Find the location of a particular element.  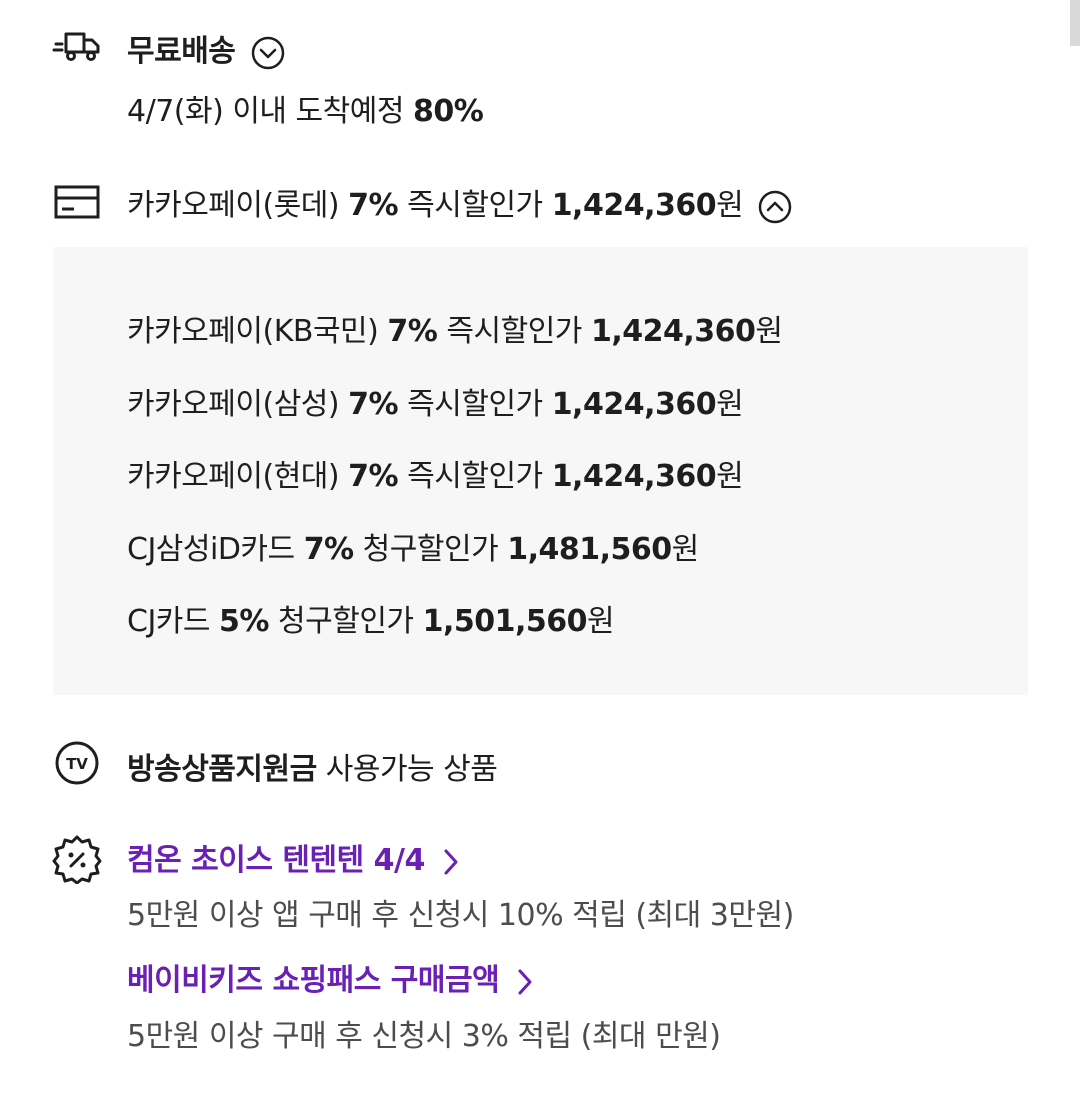

tv-support-desc: 사용가능 상품 is located at coordinates (411, 769).